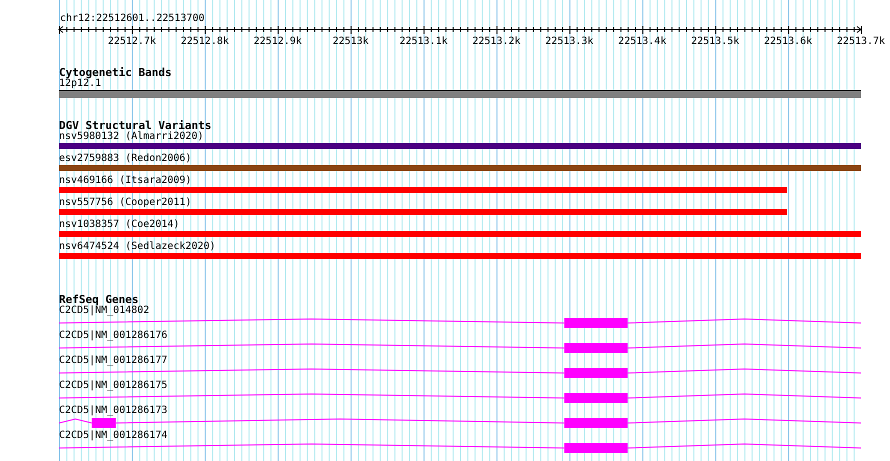 This screenshot has width=890, height=461. Describe the element at coordinates (119, 224) in the screenshot. I see `variant-label: nsv1038357 (Coe2014)` at that location.